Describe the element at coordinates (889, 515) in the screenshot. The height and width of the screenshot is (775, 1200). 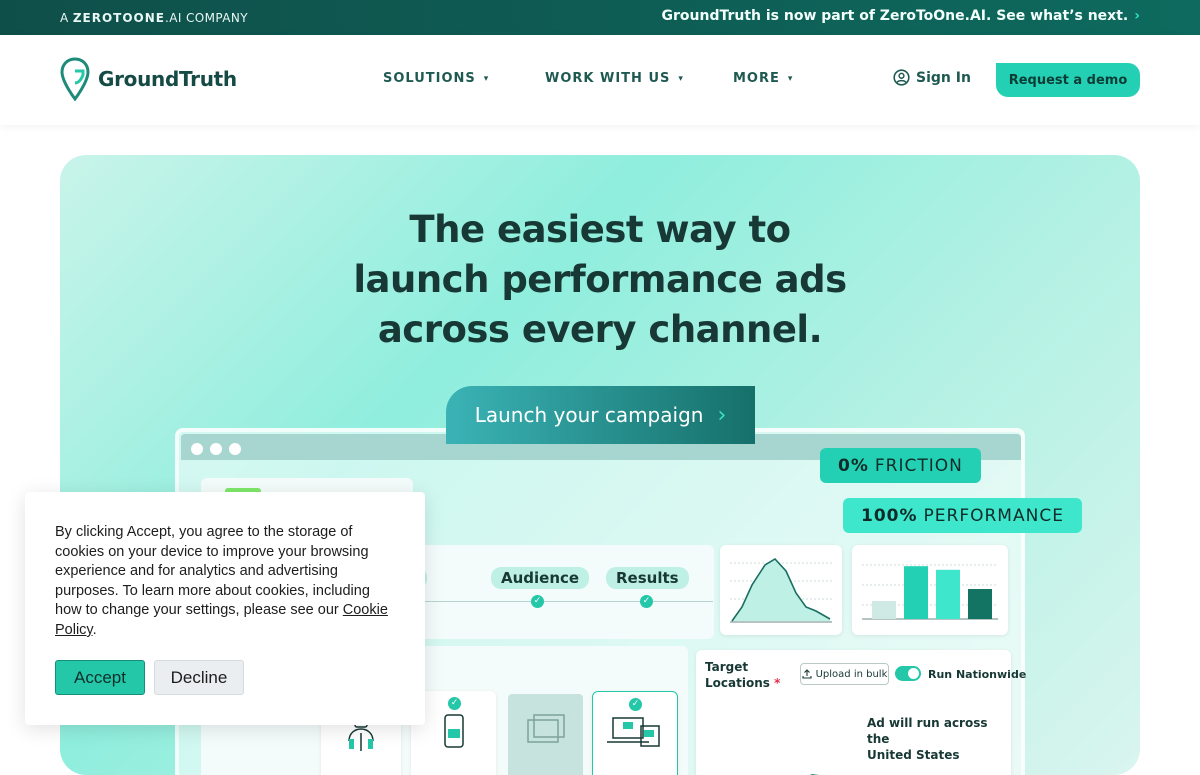
I see `performance-value: 100%` at that location.